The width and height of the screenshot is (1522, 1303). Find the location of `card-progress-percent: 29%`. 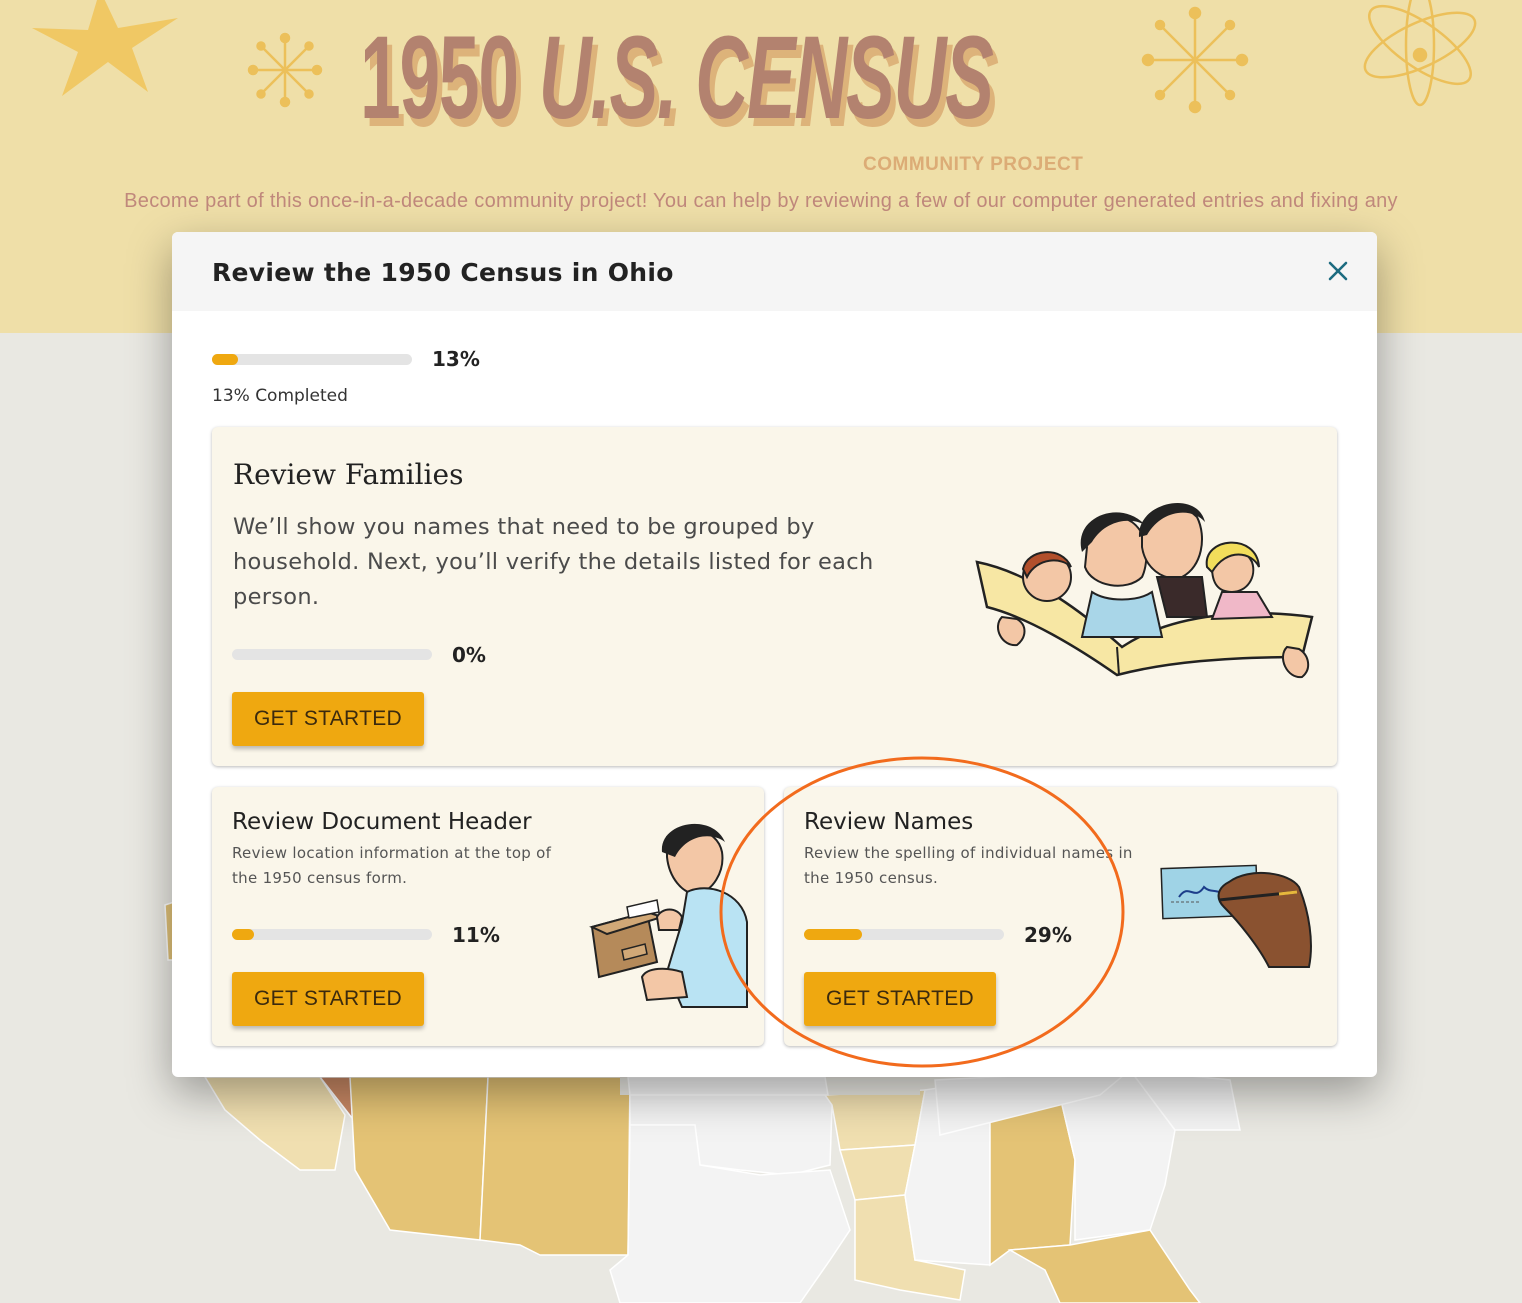

card-progress-percent: 29% is located at coordinates (1048, 935).